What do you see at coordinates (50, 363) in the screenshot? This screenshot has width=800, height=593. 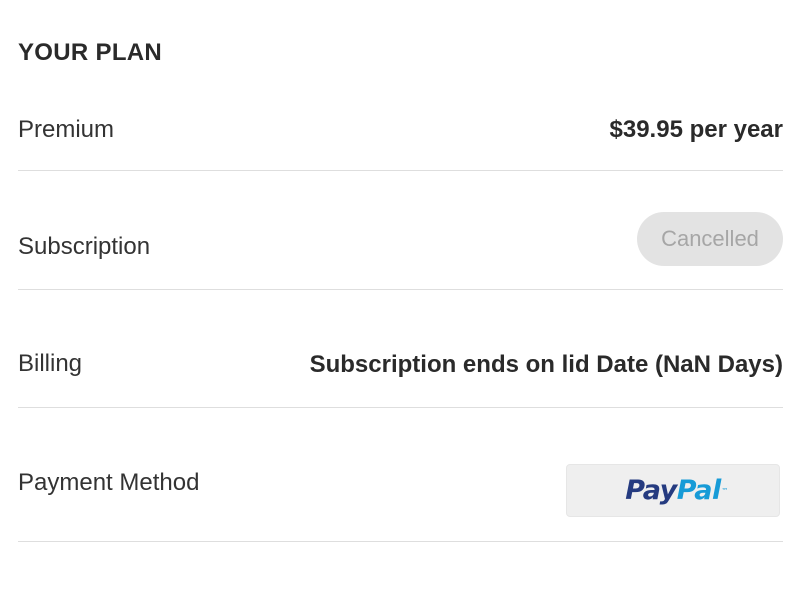 I see `billing-label: Billing` at bounding box center [50, 363].